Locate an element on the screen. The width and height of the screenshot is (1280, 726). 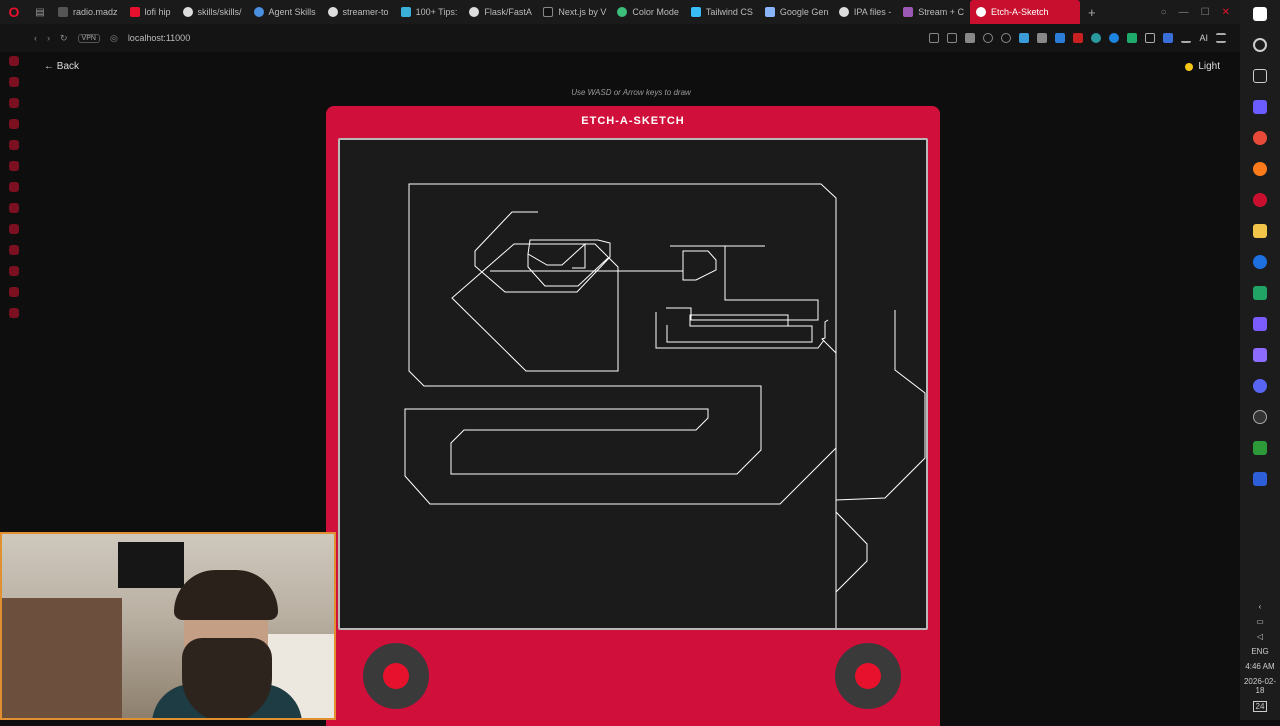
language-indicator: ENG is located at coordinates (1259, 651).